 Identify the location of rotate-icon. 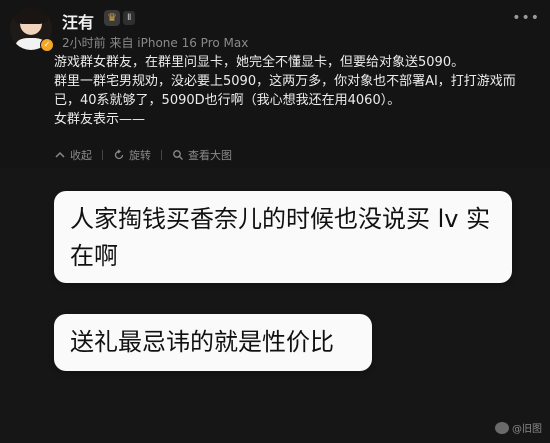
(119, 154).